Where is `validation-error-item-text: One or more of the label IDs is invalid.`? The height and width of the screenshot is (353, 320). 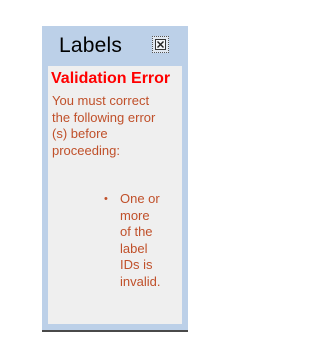 validation-error-item-text: One or more of the label IDs is invalid. is located at coordinates (140, 240).